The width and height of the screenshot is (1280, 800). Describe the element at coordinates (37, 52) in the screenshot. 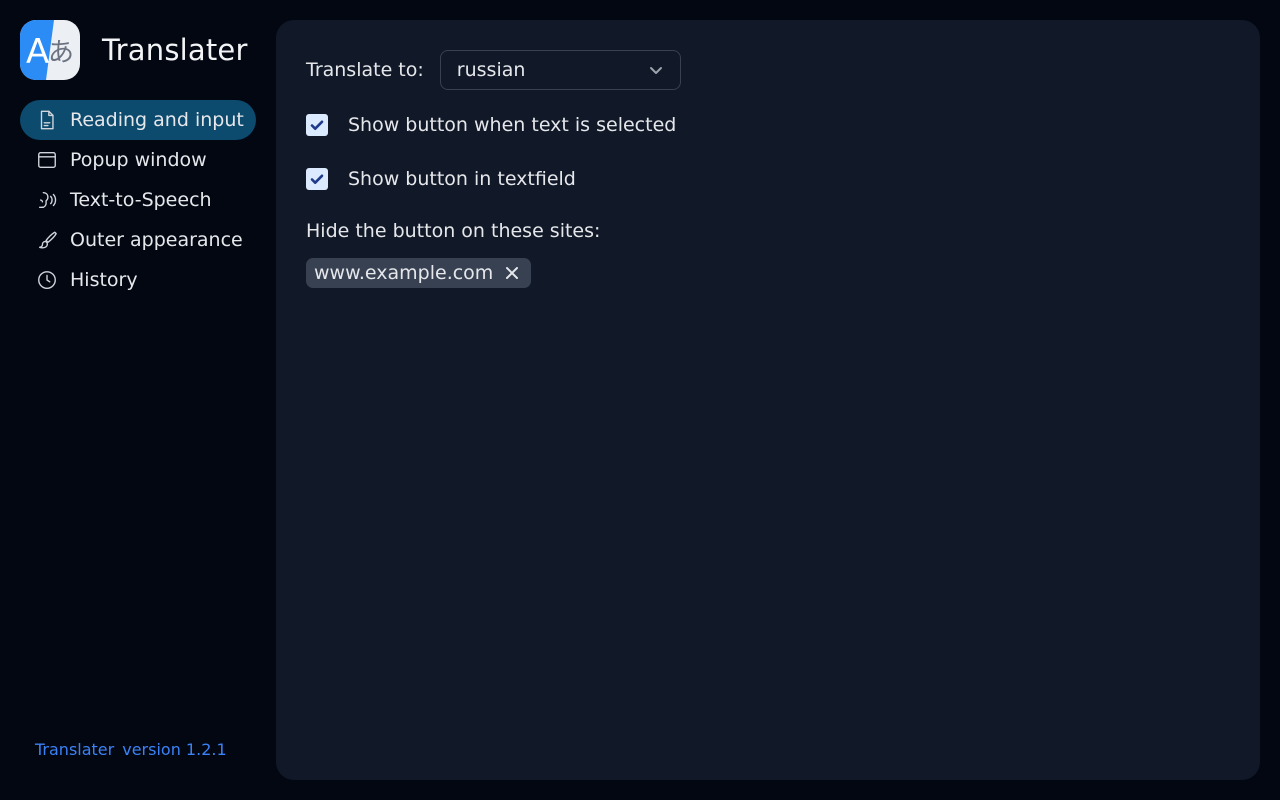

I see `svg-text: A` at that location.